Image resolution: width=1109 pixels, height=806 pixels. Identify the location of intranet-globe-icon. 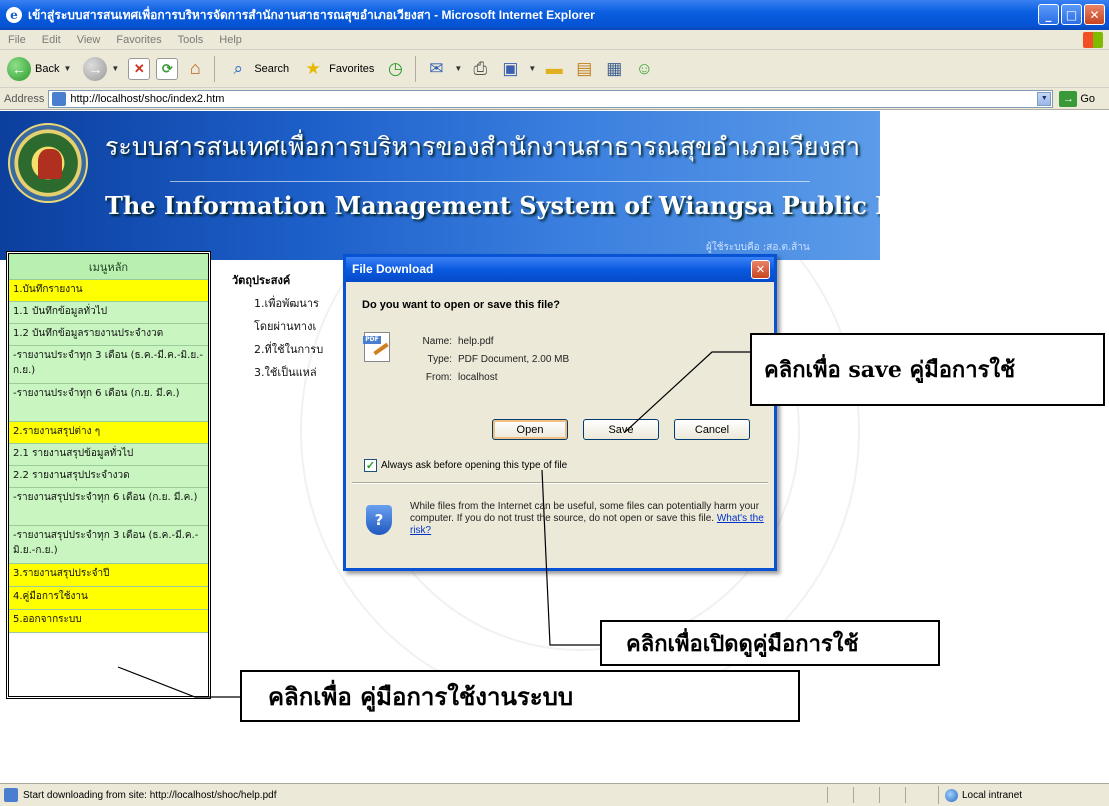
(951, 795).